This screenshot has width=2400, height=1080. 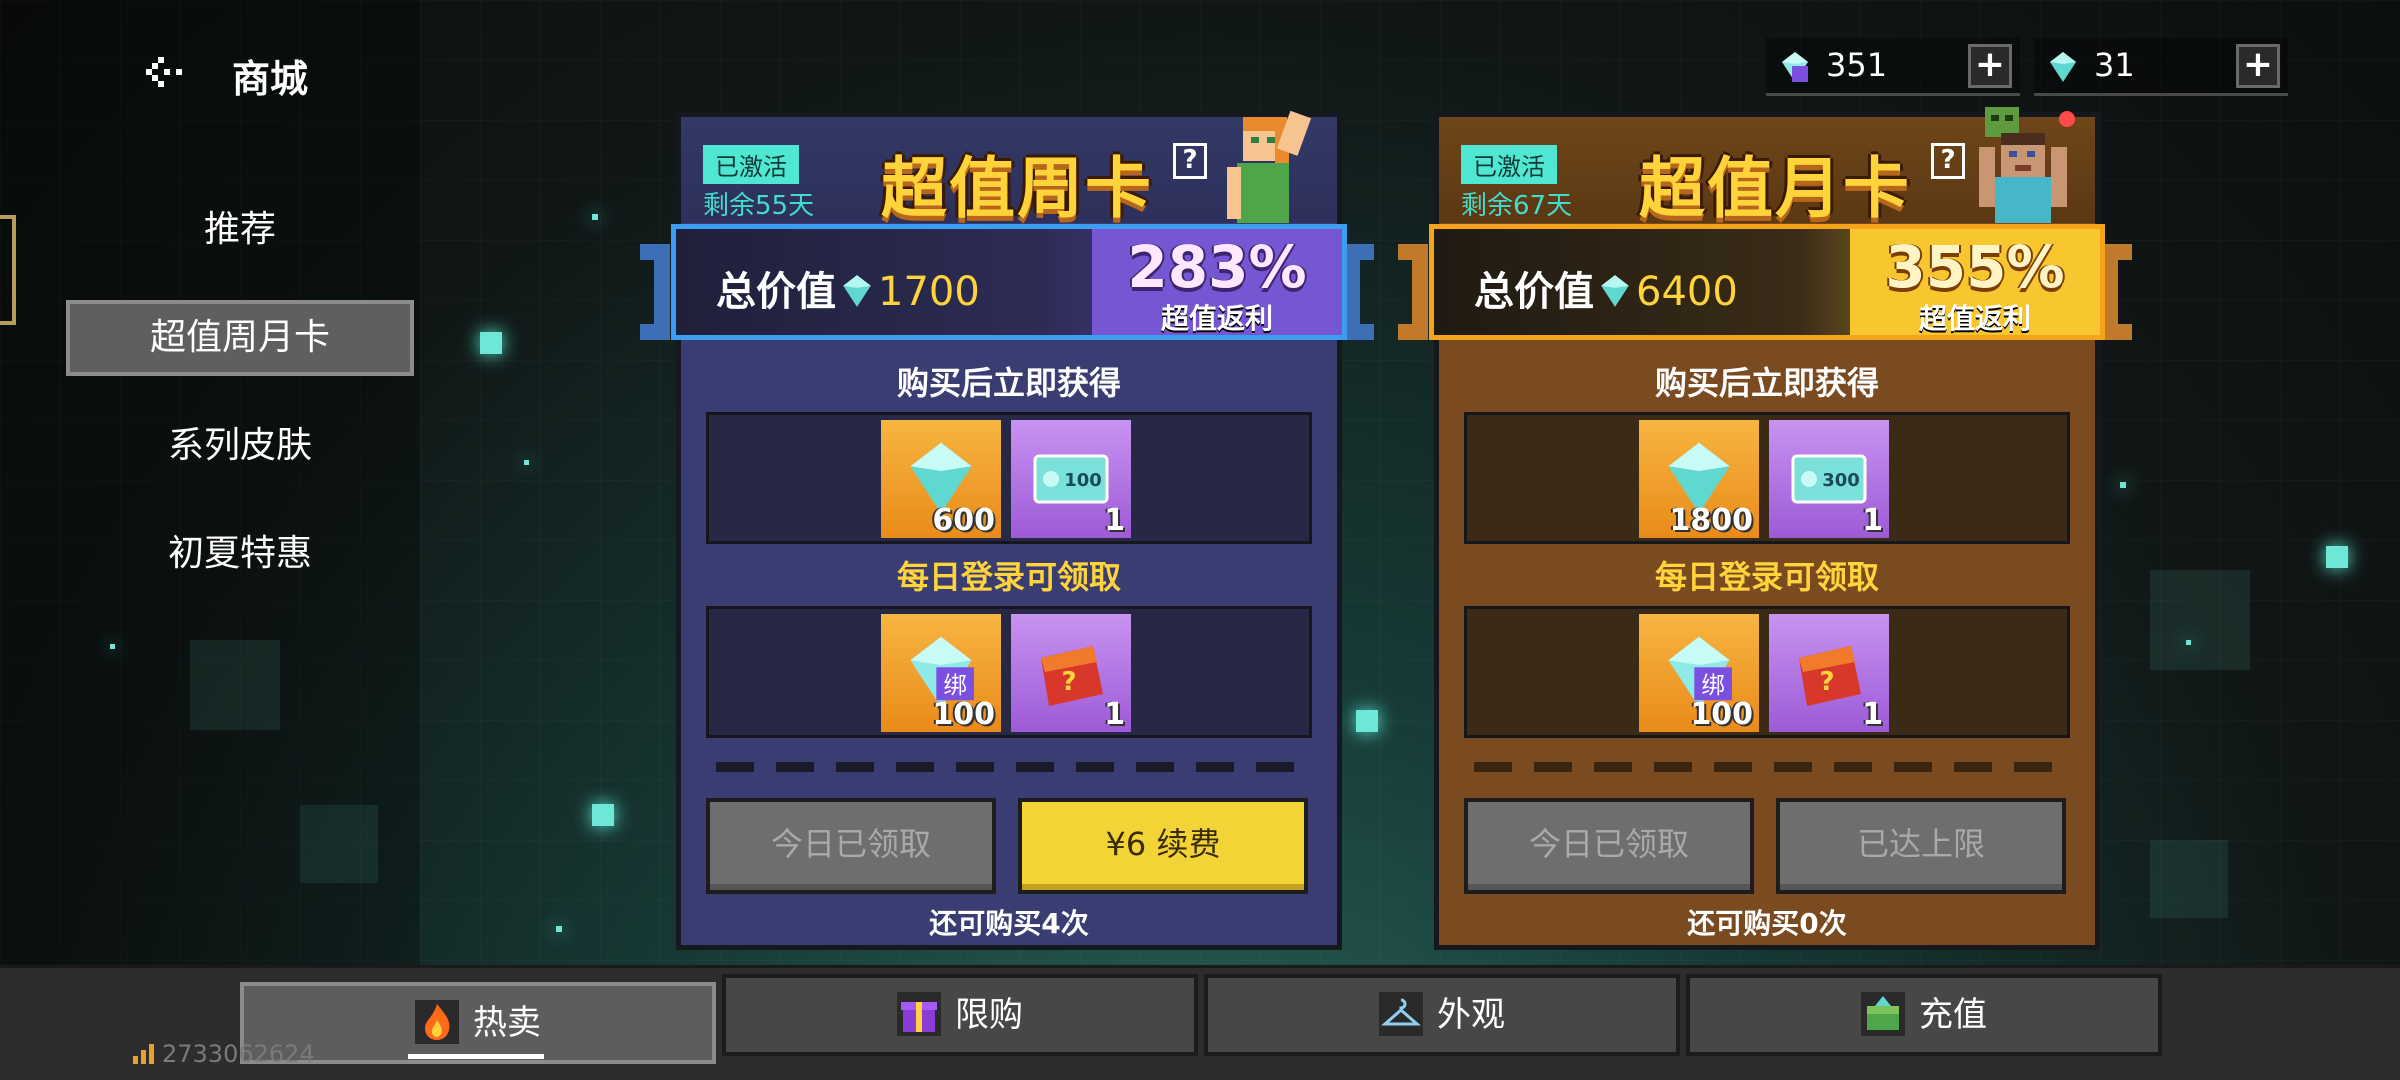 What do you see at coordinates (1269, 166) in the screenshot?
I see `alex-character-icon` at bounding box center [1269, 166].